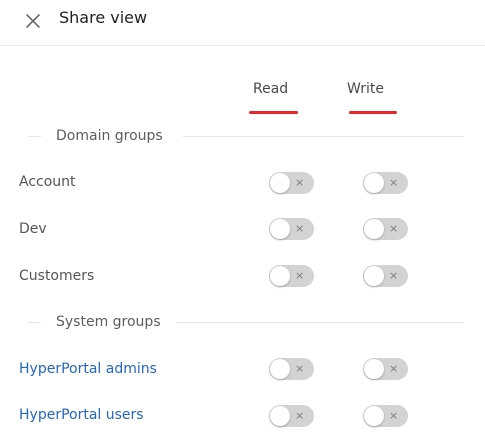 The image size is (485, 439). I want to click on toggle-hyperportal-admins-write: ×, so click(385, 369).